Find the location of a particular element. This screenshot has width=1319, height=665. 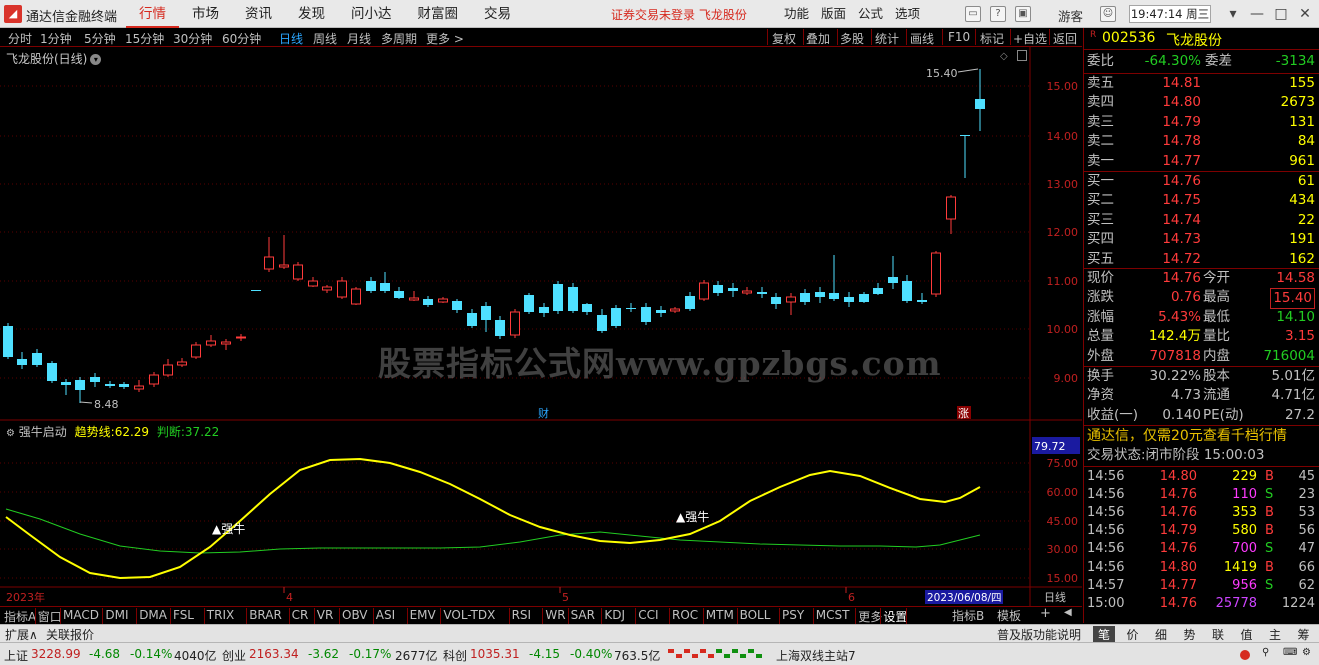

tool-adjust: 复权 is located at coordinates (784, 38).